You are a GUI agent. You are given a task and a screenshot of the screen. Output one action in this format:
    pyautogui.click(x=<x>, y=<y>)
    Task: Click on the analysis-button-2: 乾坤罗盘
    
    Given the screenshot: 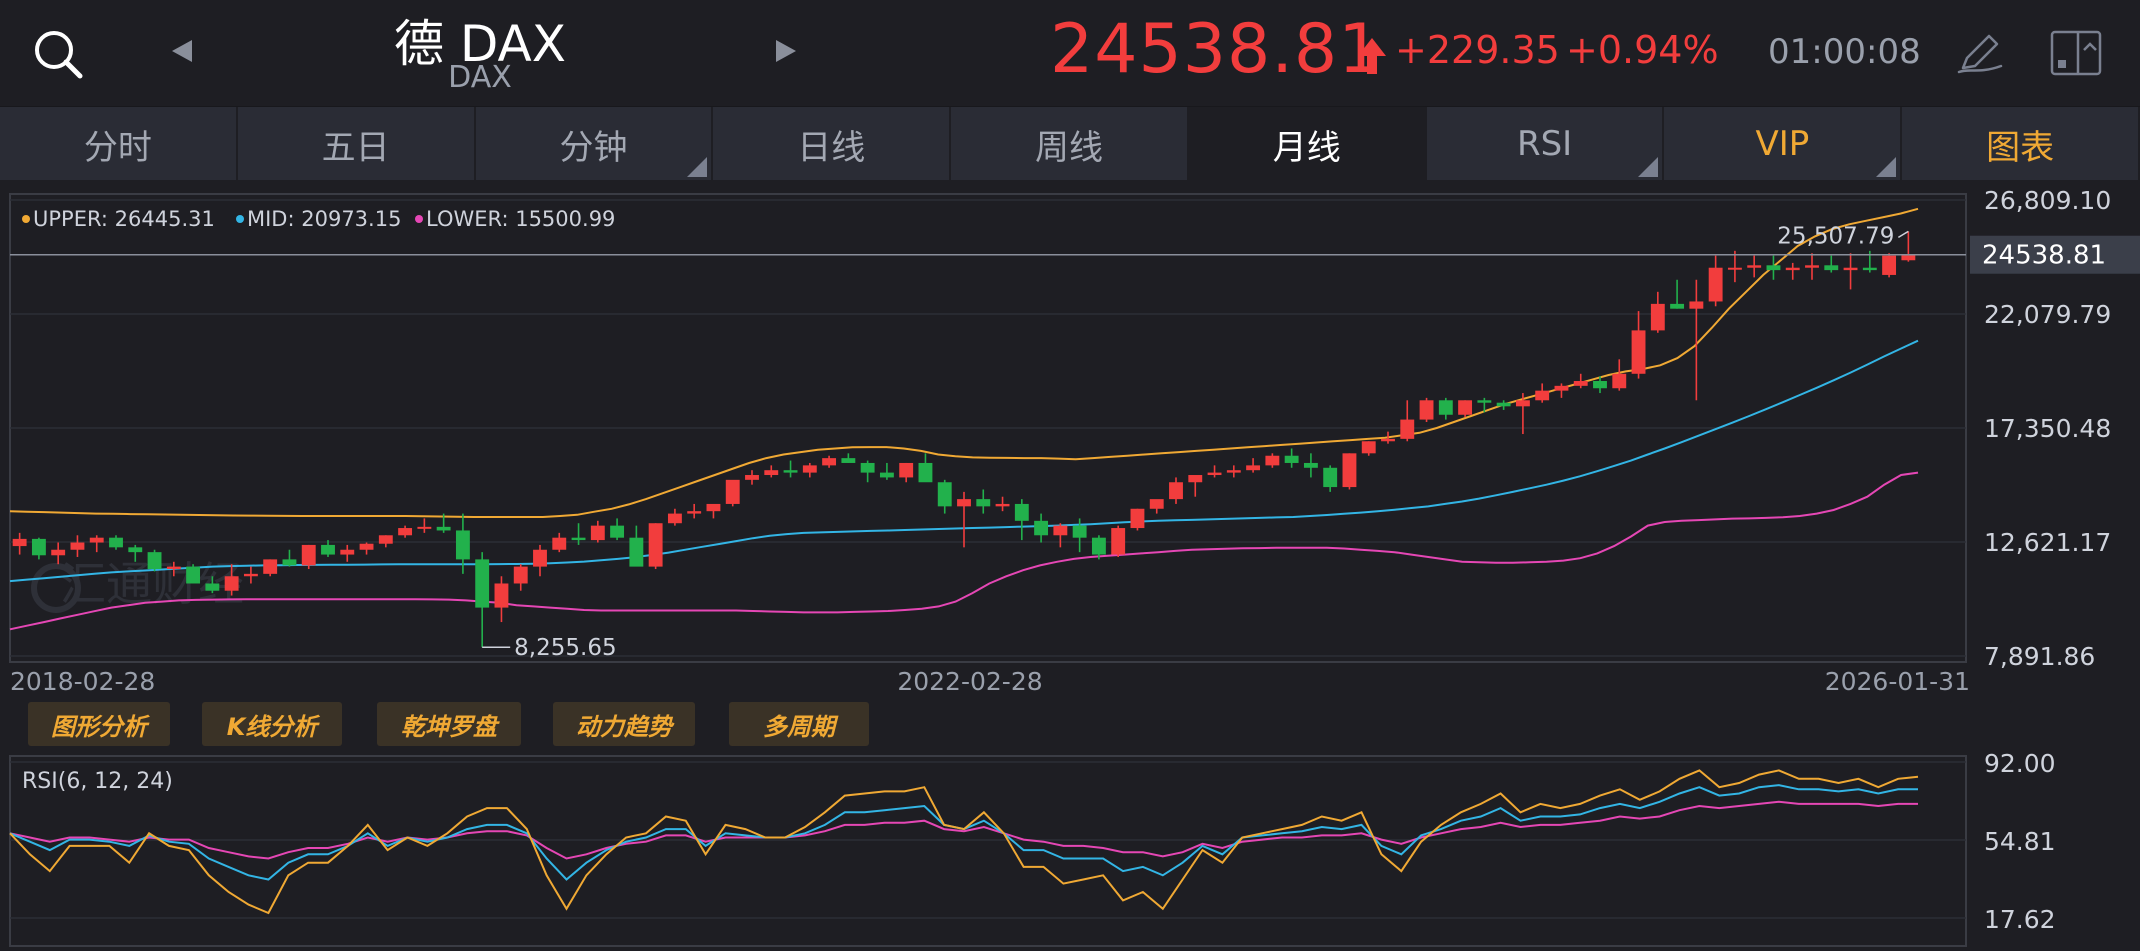 What is the action you would take?
    pyautogui.click(x=449, y=724)
    